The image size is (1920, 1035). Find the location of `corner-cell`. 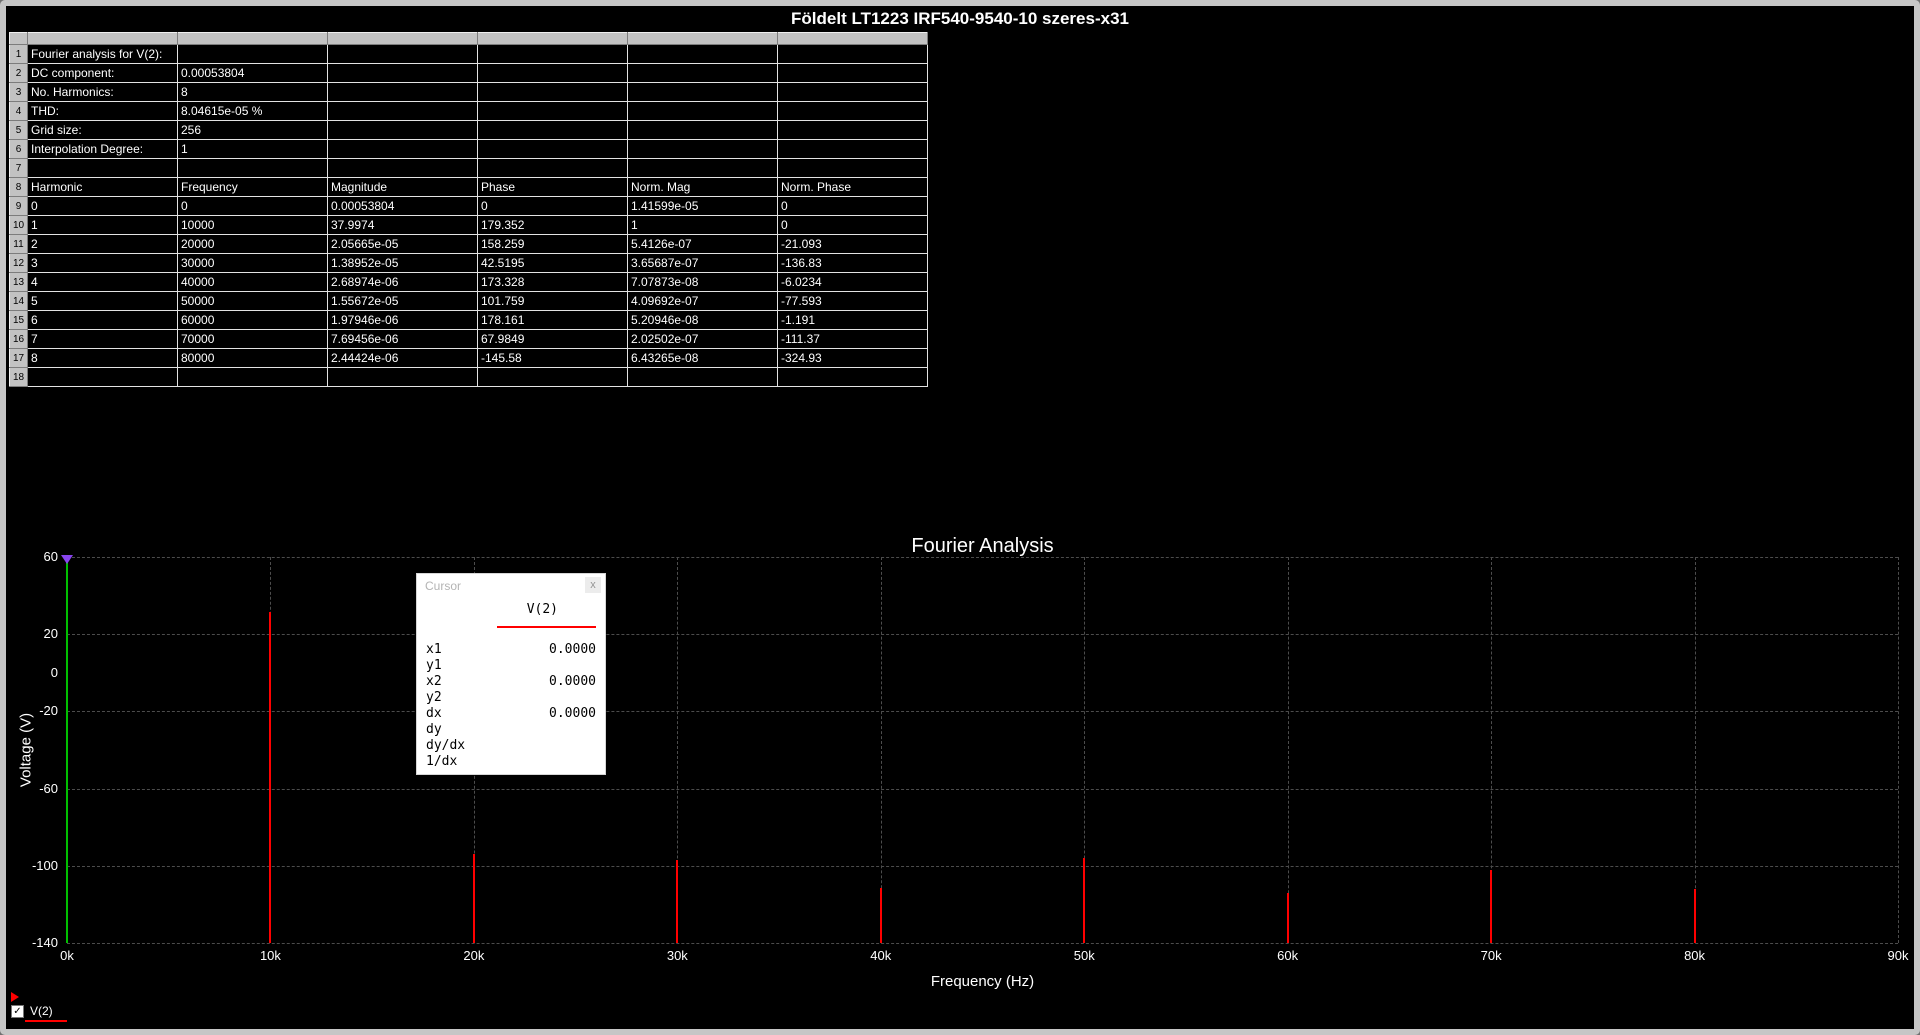

corner-cell is located at coordinates (18, 38).